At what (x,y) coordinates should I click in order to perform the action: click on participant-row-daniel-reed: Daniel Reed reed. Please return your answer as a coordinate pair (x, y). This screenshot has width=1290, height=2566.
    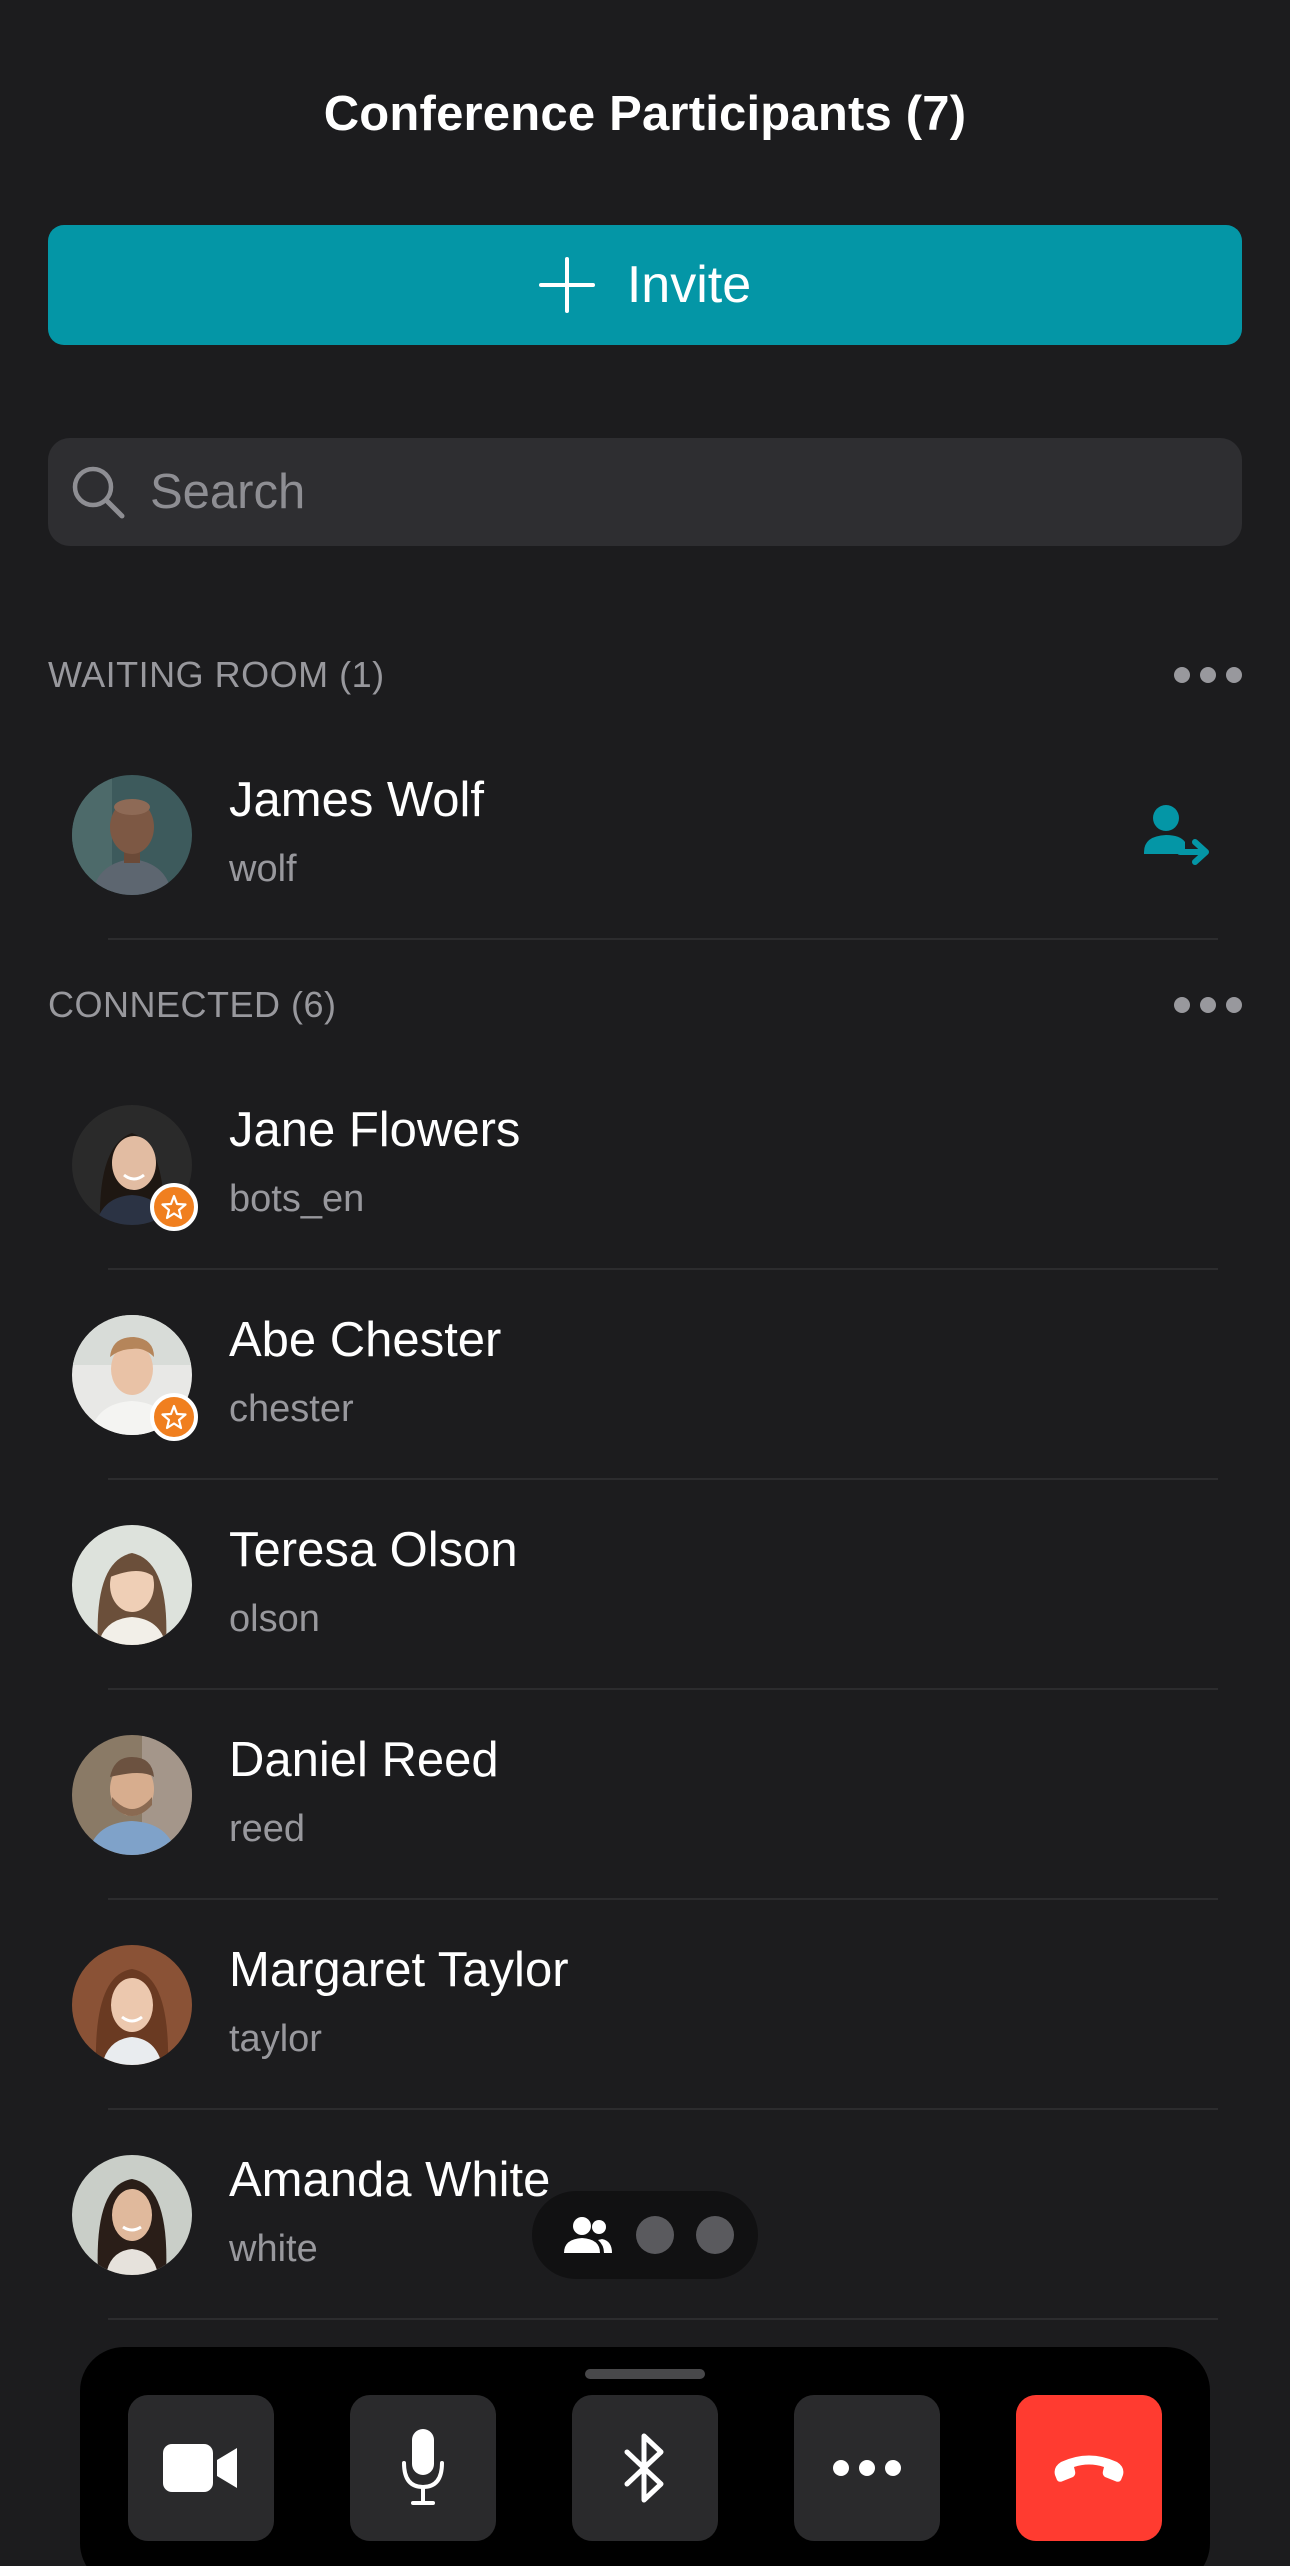
    Looking at the image, I should click on (645, 1795).